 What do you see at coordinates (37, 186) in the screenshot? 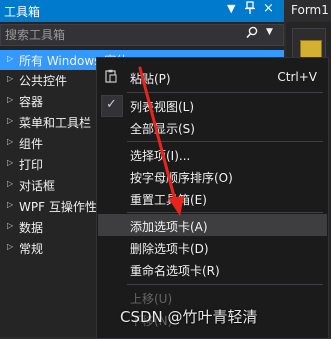
I see `tab-label: 对话框` at bounding box center [37, 186].